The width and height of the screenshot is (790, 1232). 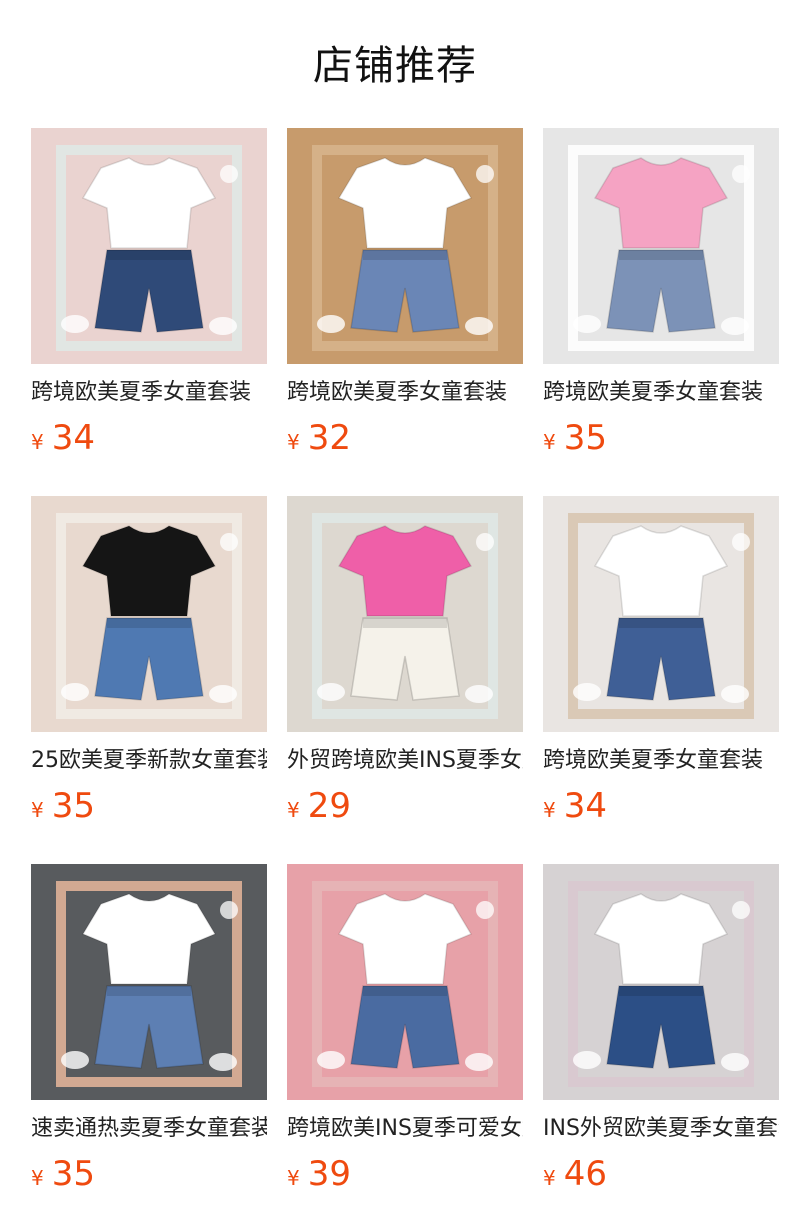 I want to click on product-name: 速卖通热卖夏季女童套装, so click(x=149, y=1129).